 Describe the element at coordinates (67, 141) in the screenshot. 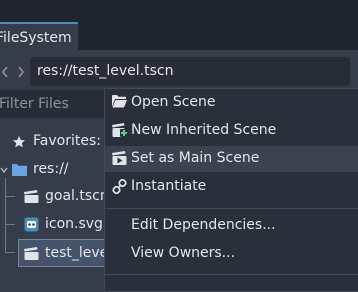

I see `tree-item-favorites-label: Favorites:` at that location.